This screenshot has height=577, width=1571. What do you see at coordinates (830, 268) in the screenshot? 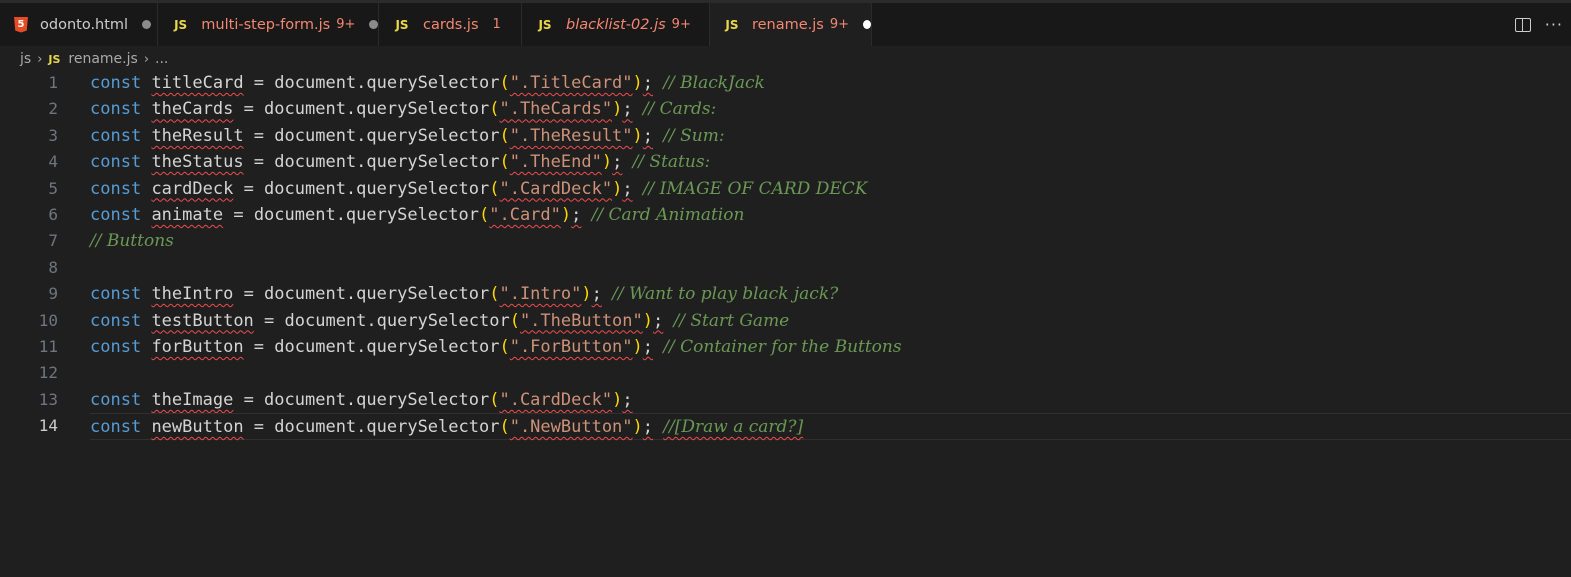
I see `code-content` at bounding box center [830, 268].